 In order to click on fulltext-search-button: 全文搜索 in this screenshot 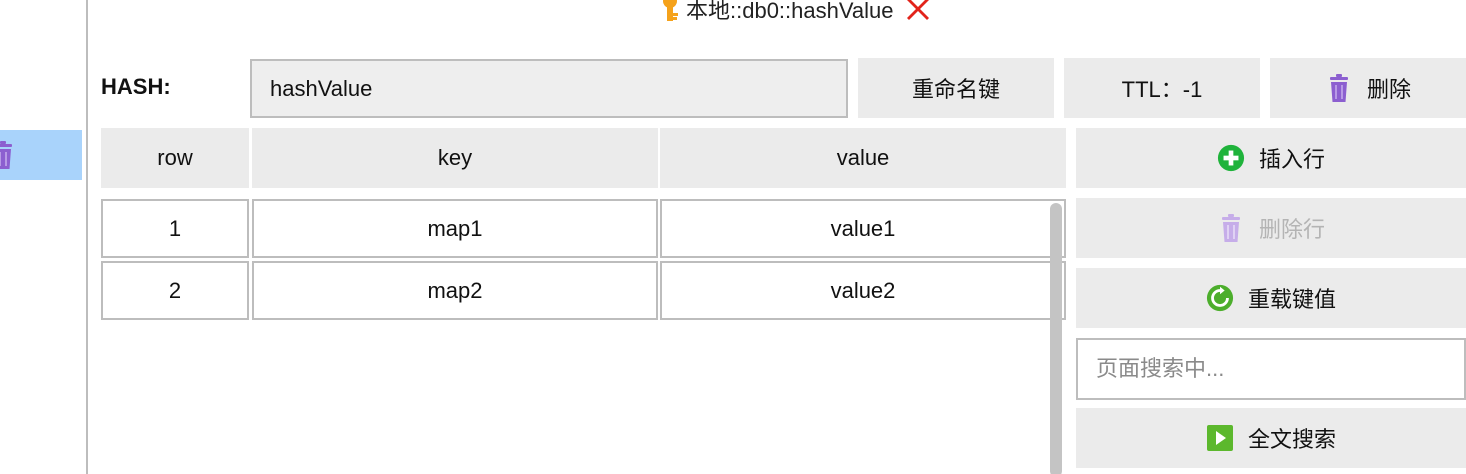, I will do `click(1271, 438)`.